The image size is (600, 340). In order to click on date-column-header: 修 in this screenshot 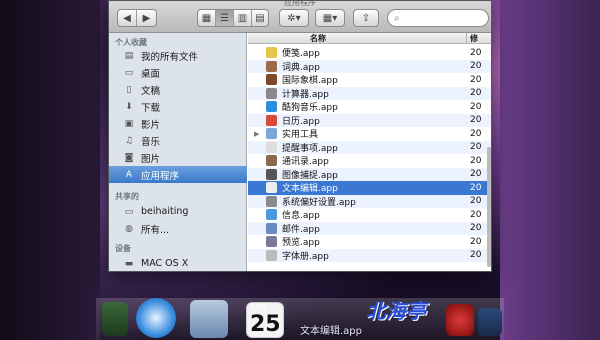, I will do `click(474, 38)`.